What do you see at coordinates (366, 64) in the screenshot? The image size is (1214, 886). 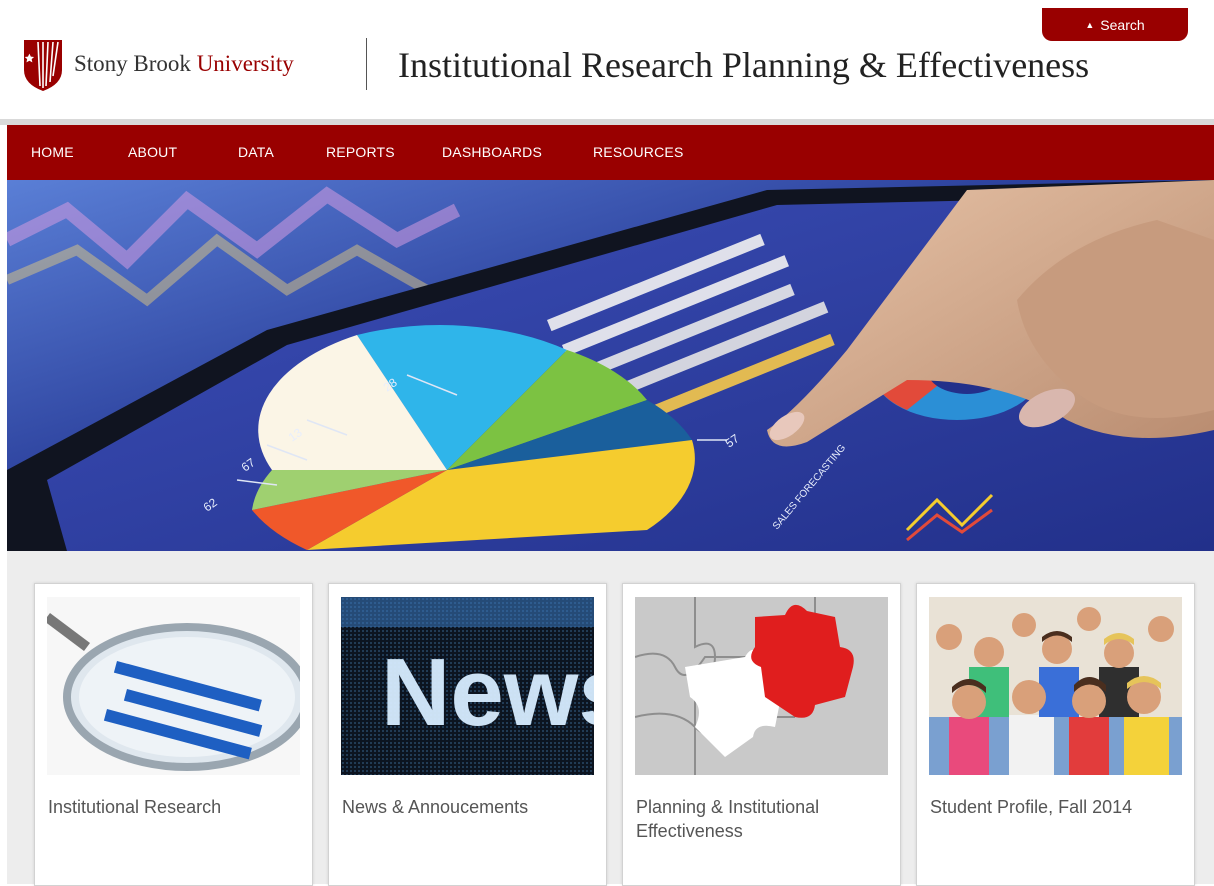 I see `header-divider` at bounding box center [366, 64].